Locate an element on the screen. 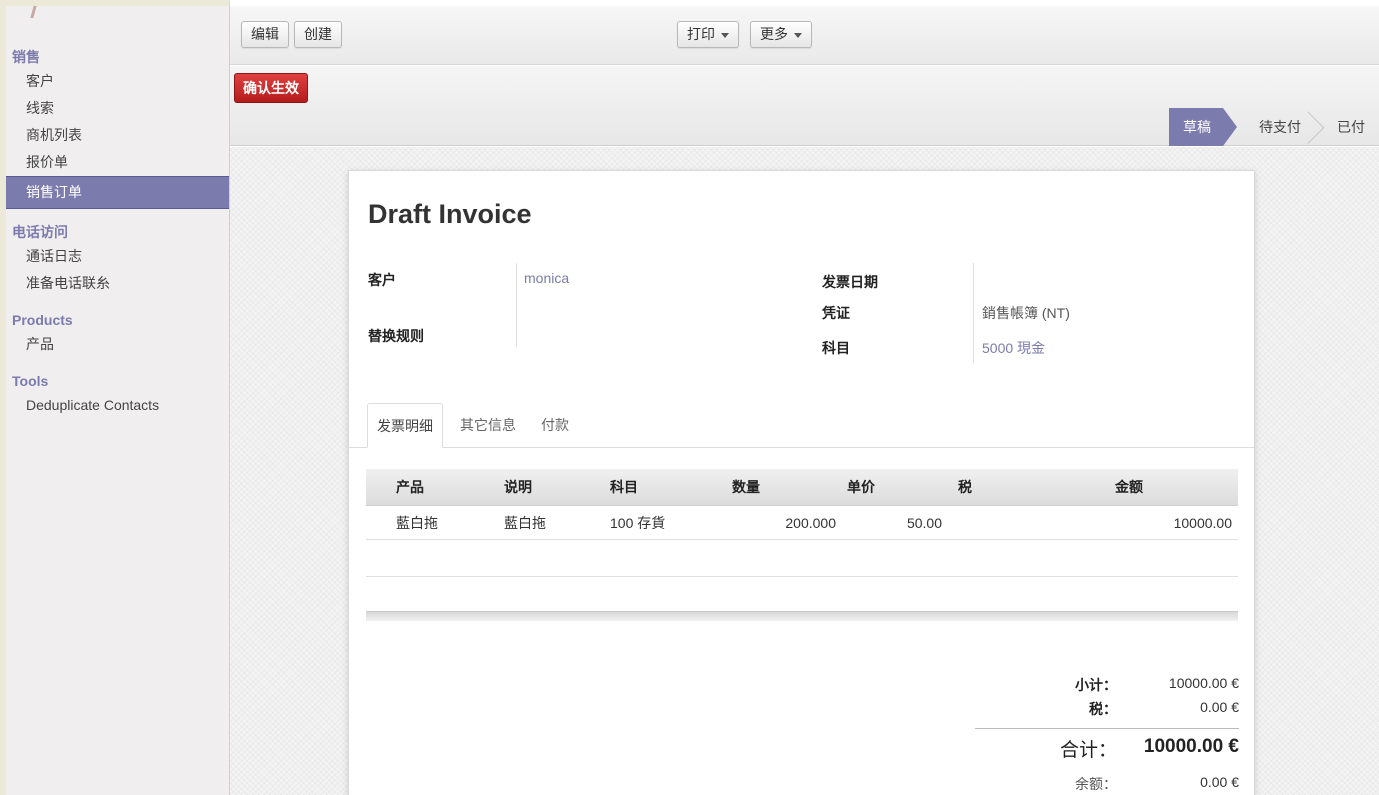  col-account: 科目 is located at coordinates (624, 487).